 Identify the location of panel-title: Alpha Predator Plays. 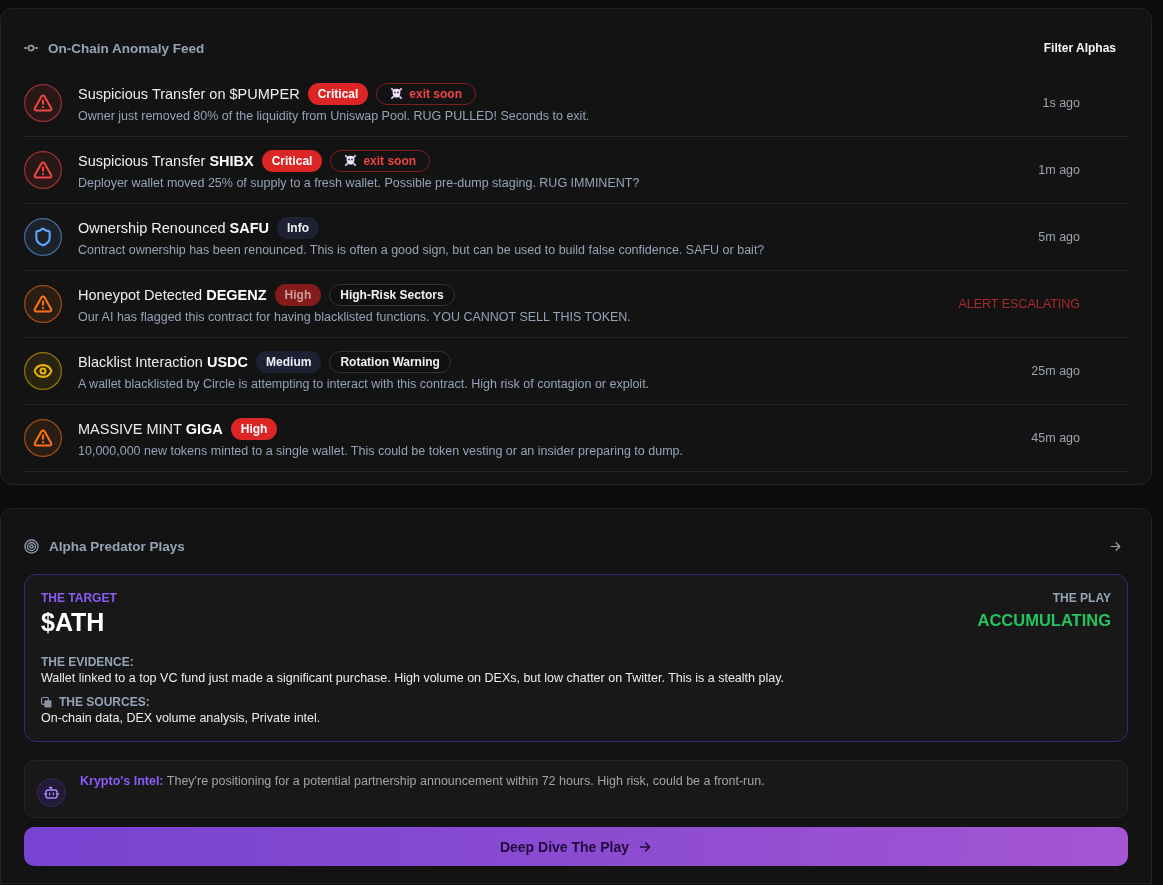
(117, 546).